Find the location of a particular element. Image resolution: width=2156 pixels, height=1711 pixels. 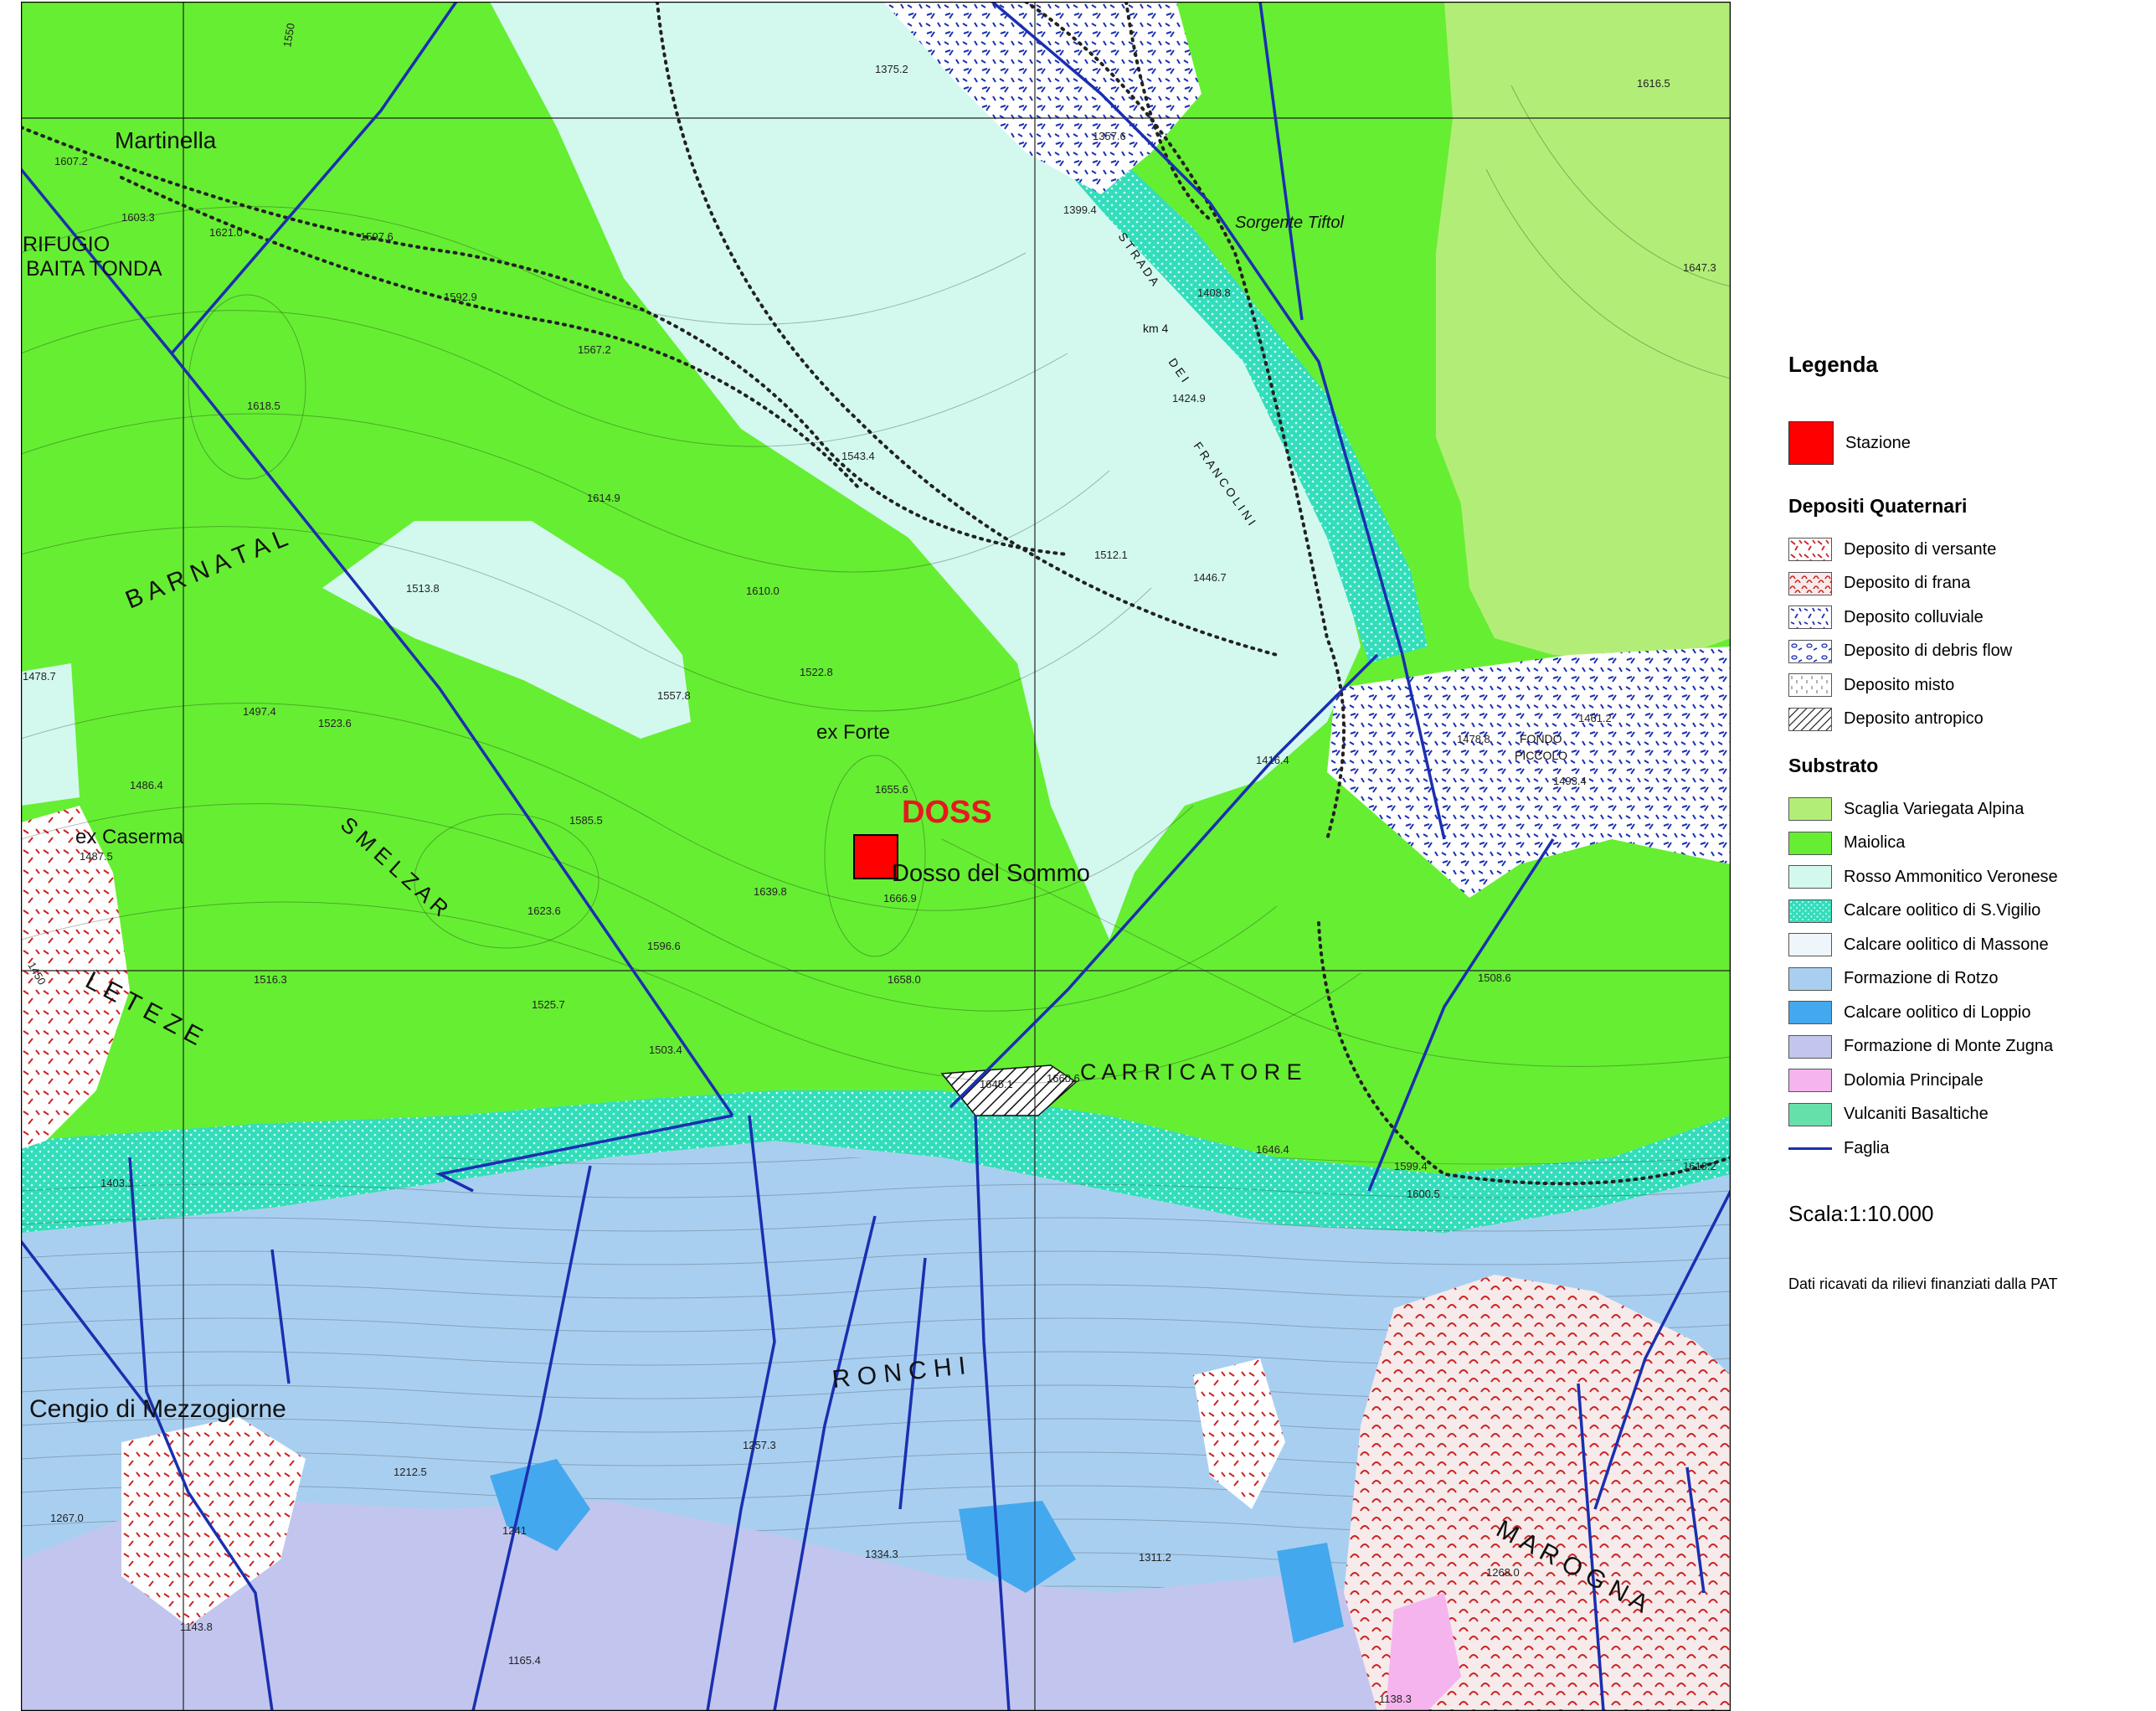

elev-label: 1658.0 is located at coordinates (904, 979).